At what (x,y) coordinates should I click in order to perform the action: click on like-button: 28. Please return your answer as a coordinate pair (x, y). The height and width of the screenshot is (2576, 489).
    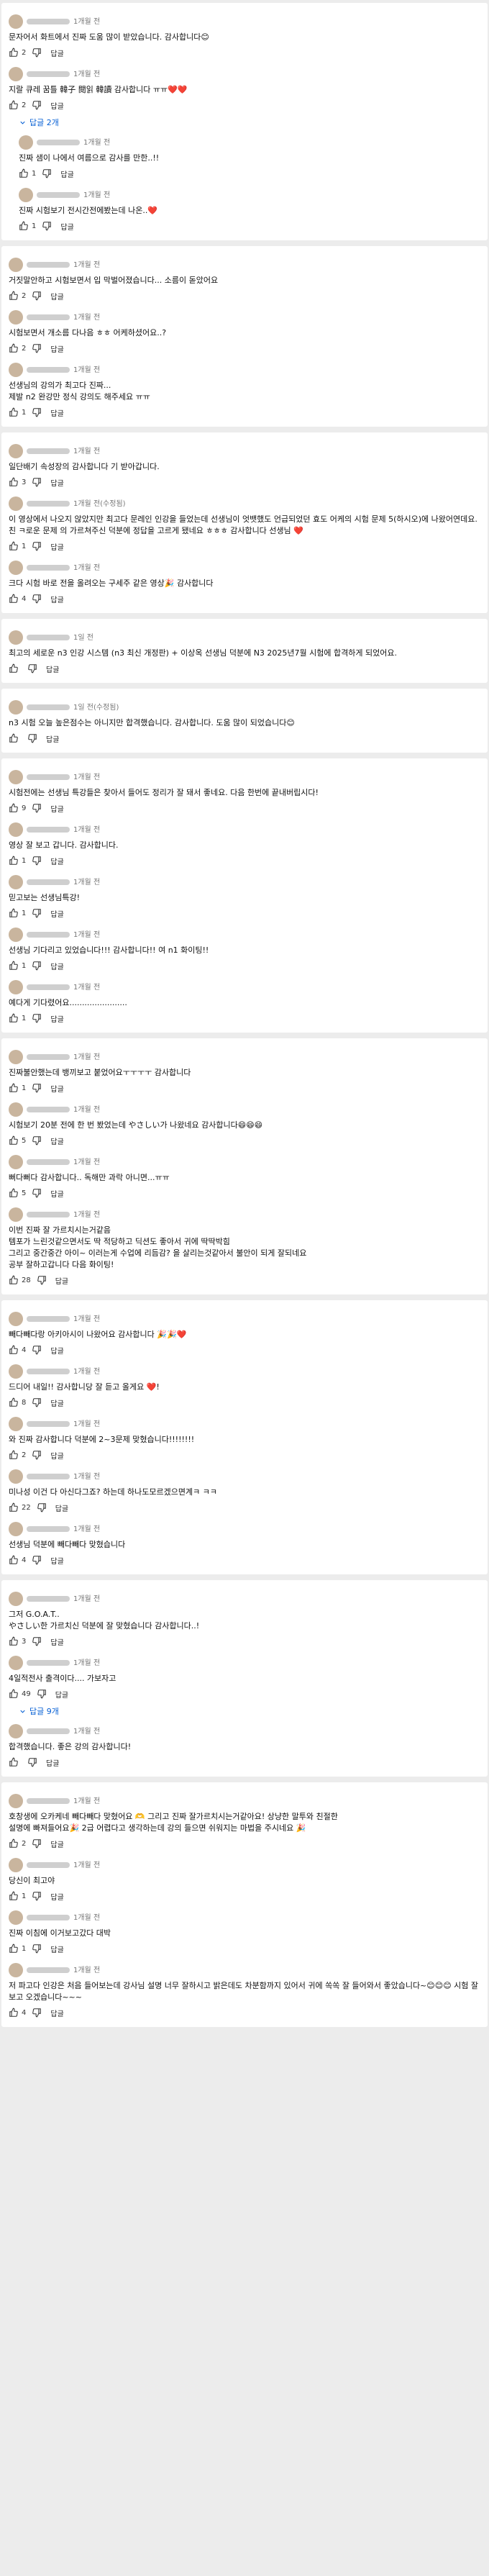
    Looking at the image, I should click on (20, 1280).